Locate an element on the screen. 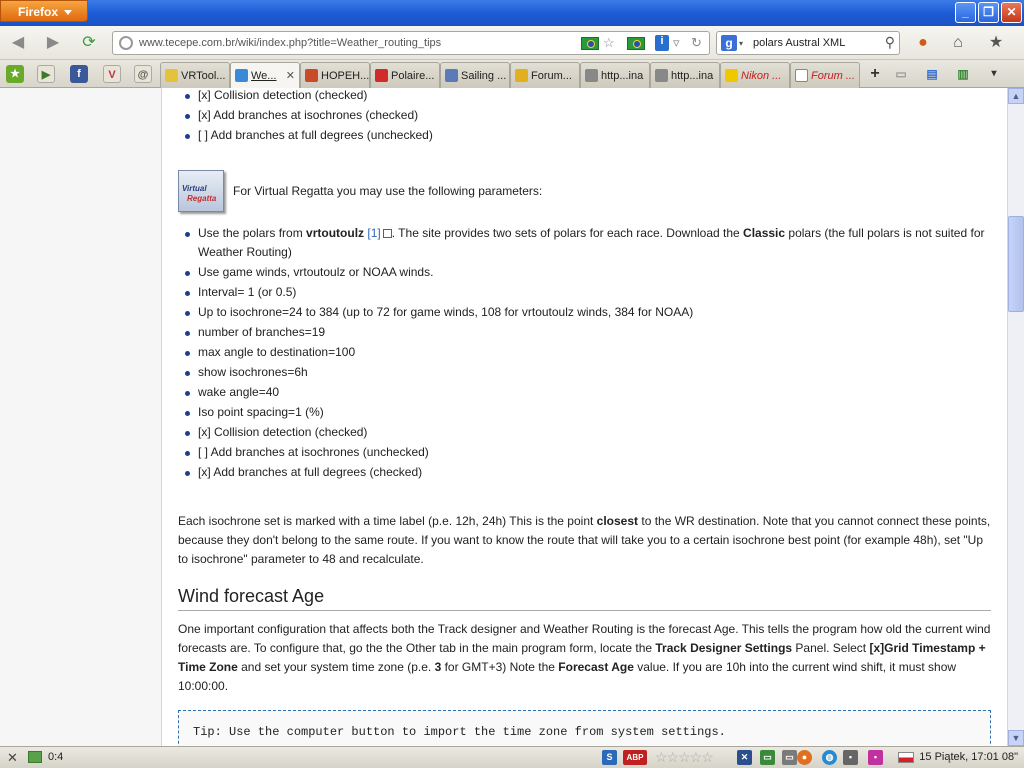 Image resolution: width=1024 pixels, height=768 pixels. facebook-icon: f is located at coordinates (79, 74).